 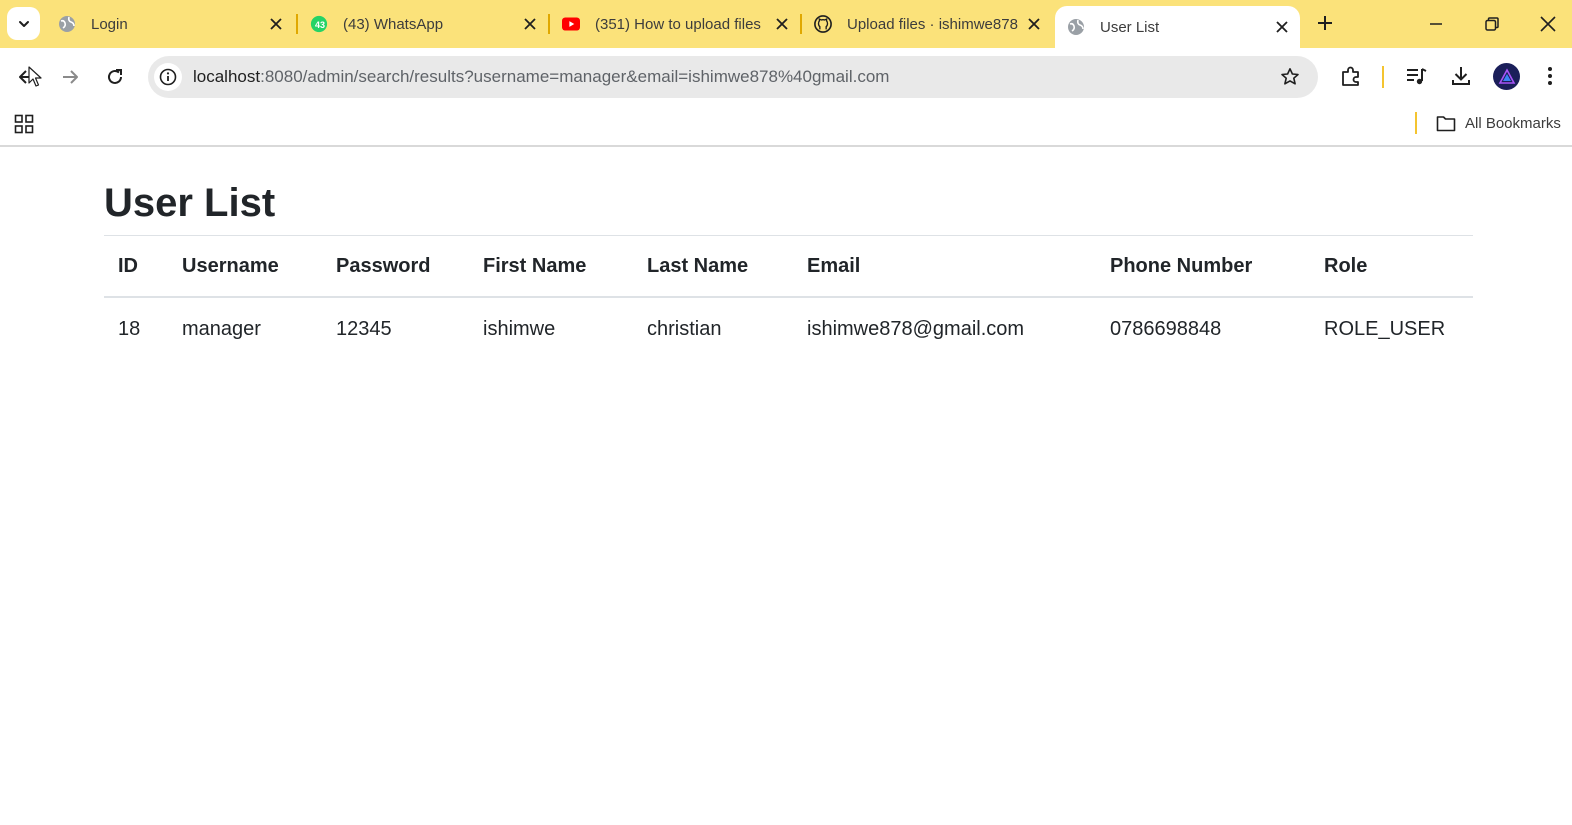 I want to click on tab-title: User List, so click(x=1130, y=27).